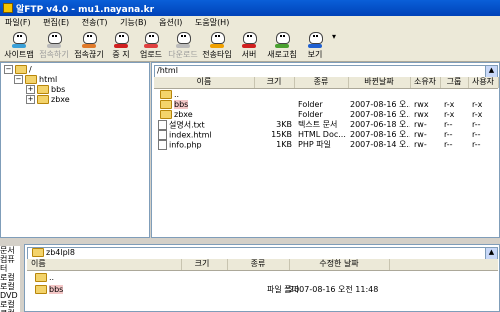 Image resolution: width=500 pixels, height=312 pixels. What do you see at coordinates (250, 8) in the screenshot?
I see `title-bar: 알FTP v4.0 - mu1.nayana.kr` at bounding box center [250, 8].